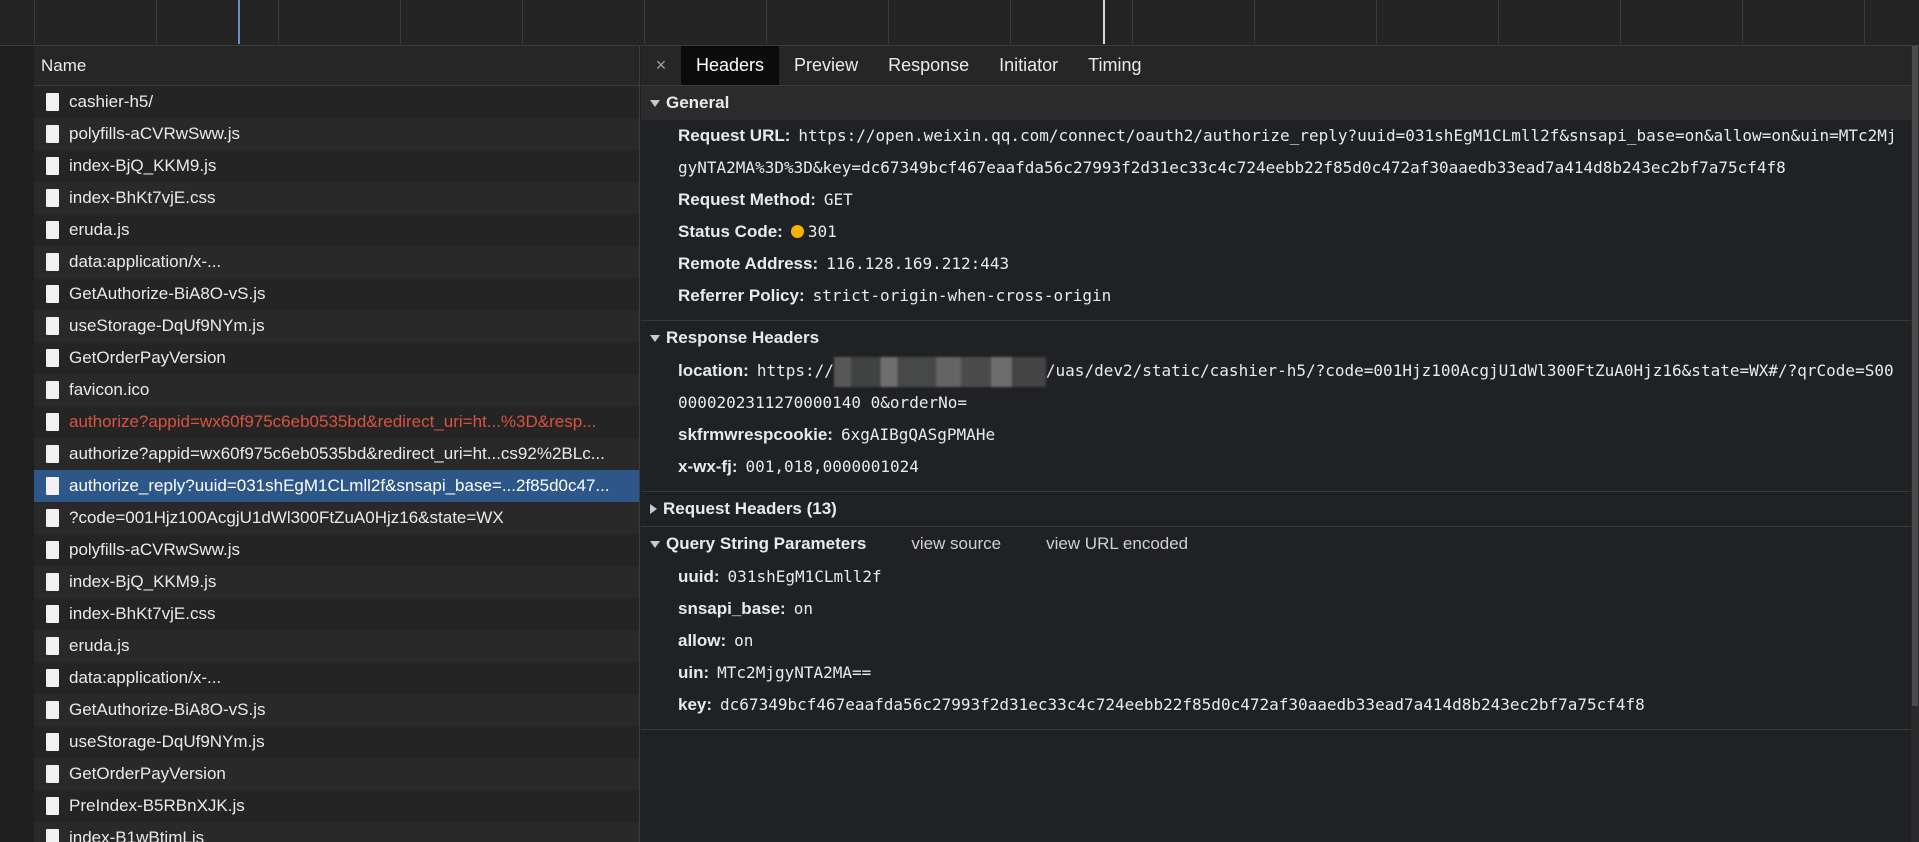  I want to click on triangle-right-icon, so click(653, 509).